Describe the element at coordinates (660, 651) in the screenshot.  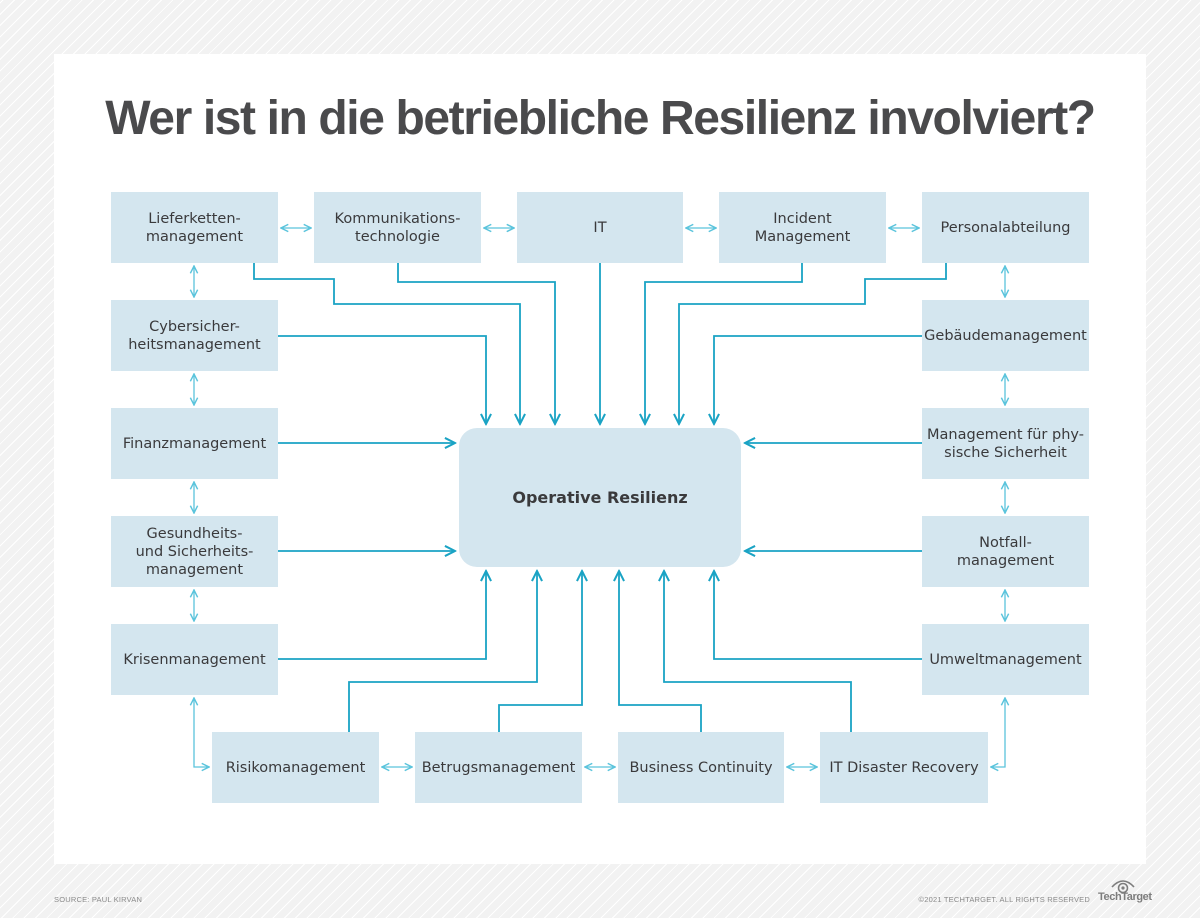
I see `connector-continuity` at that location.